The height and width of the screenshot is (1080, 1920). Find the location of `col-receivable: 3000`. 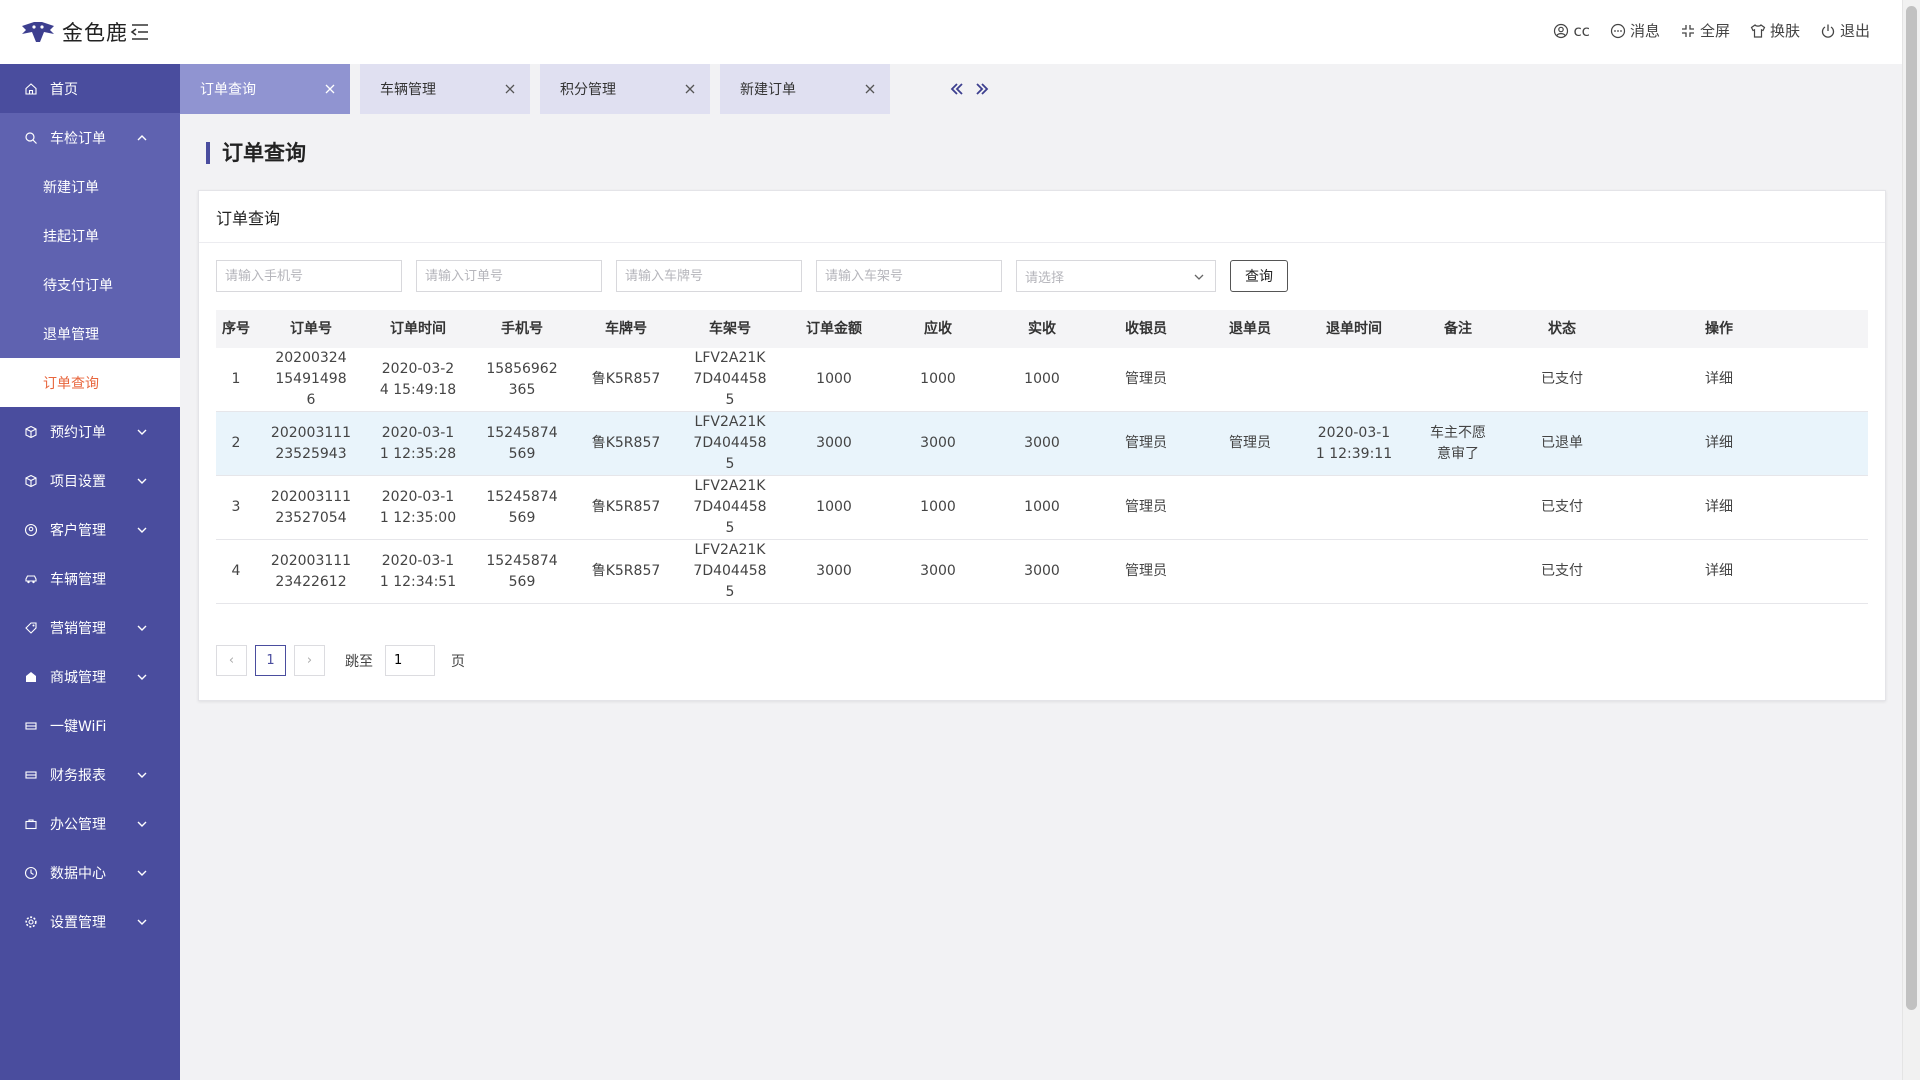

col-receivable: 3000 is located at coordinates (938, 571).